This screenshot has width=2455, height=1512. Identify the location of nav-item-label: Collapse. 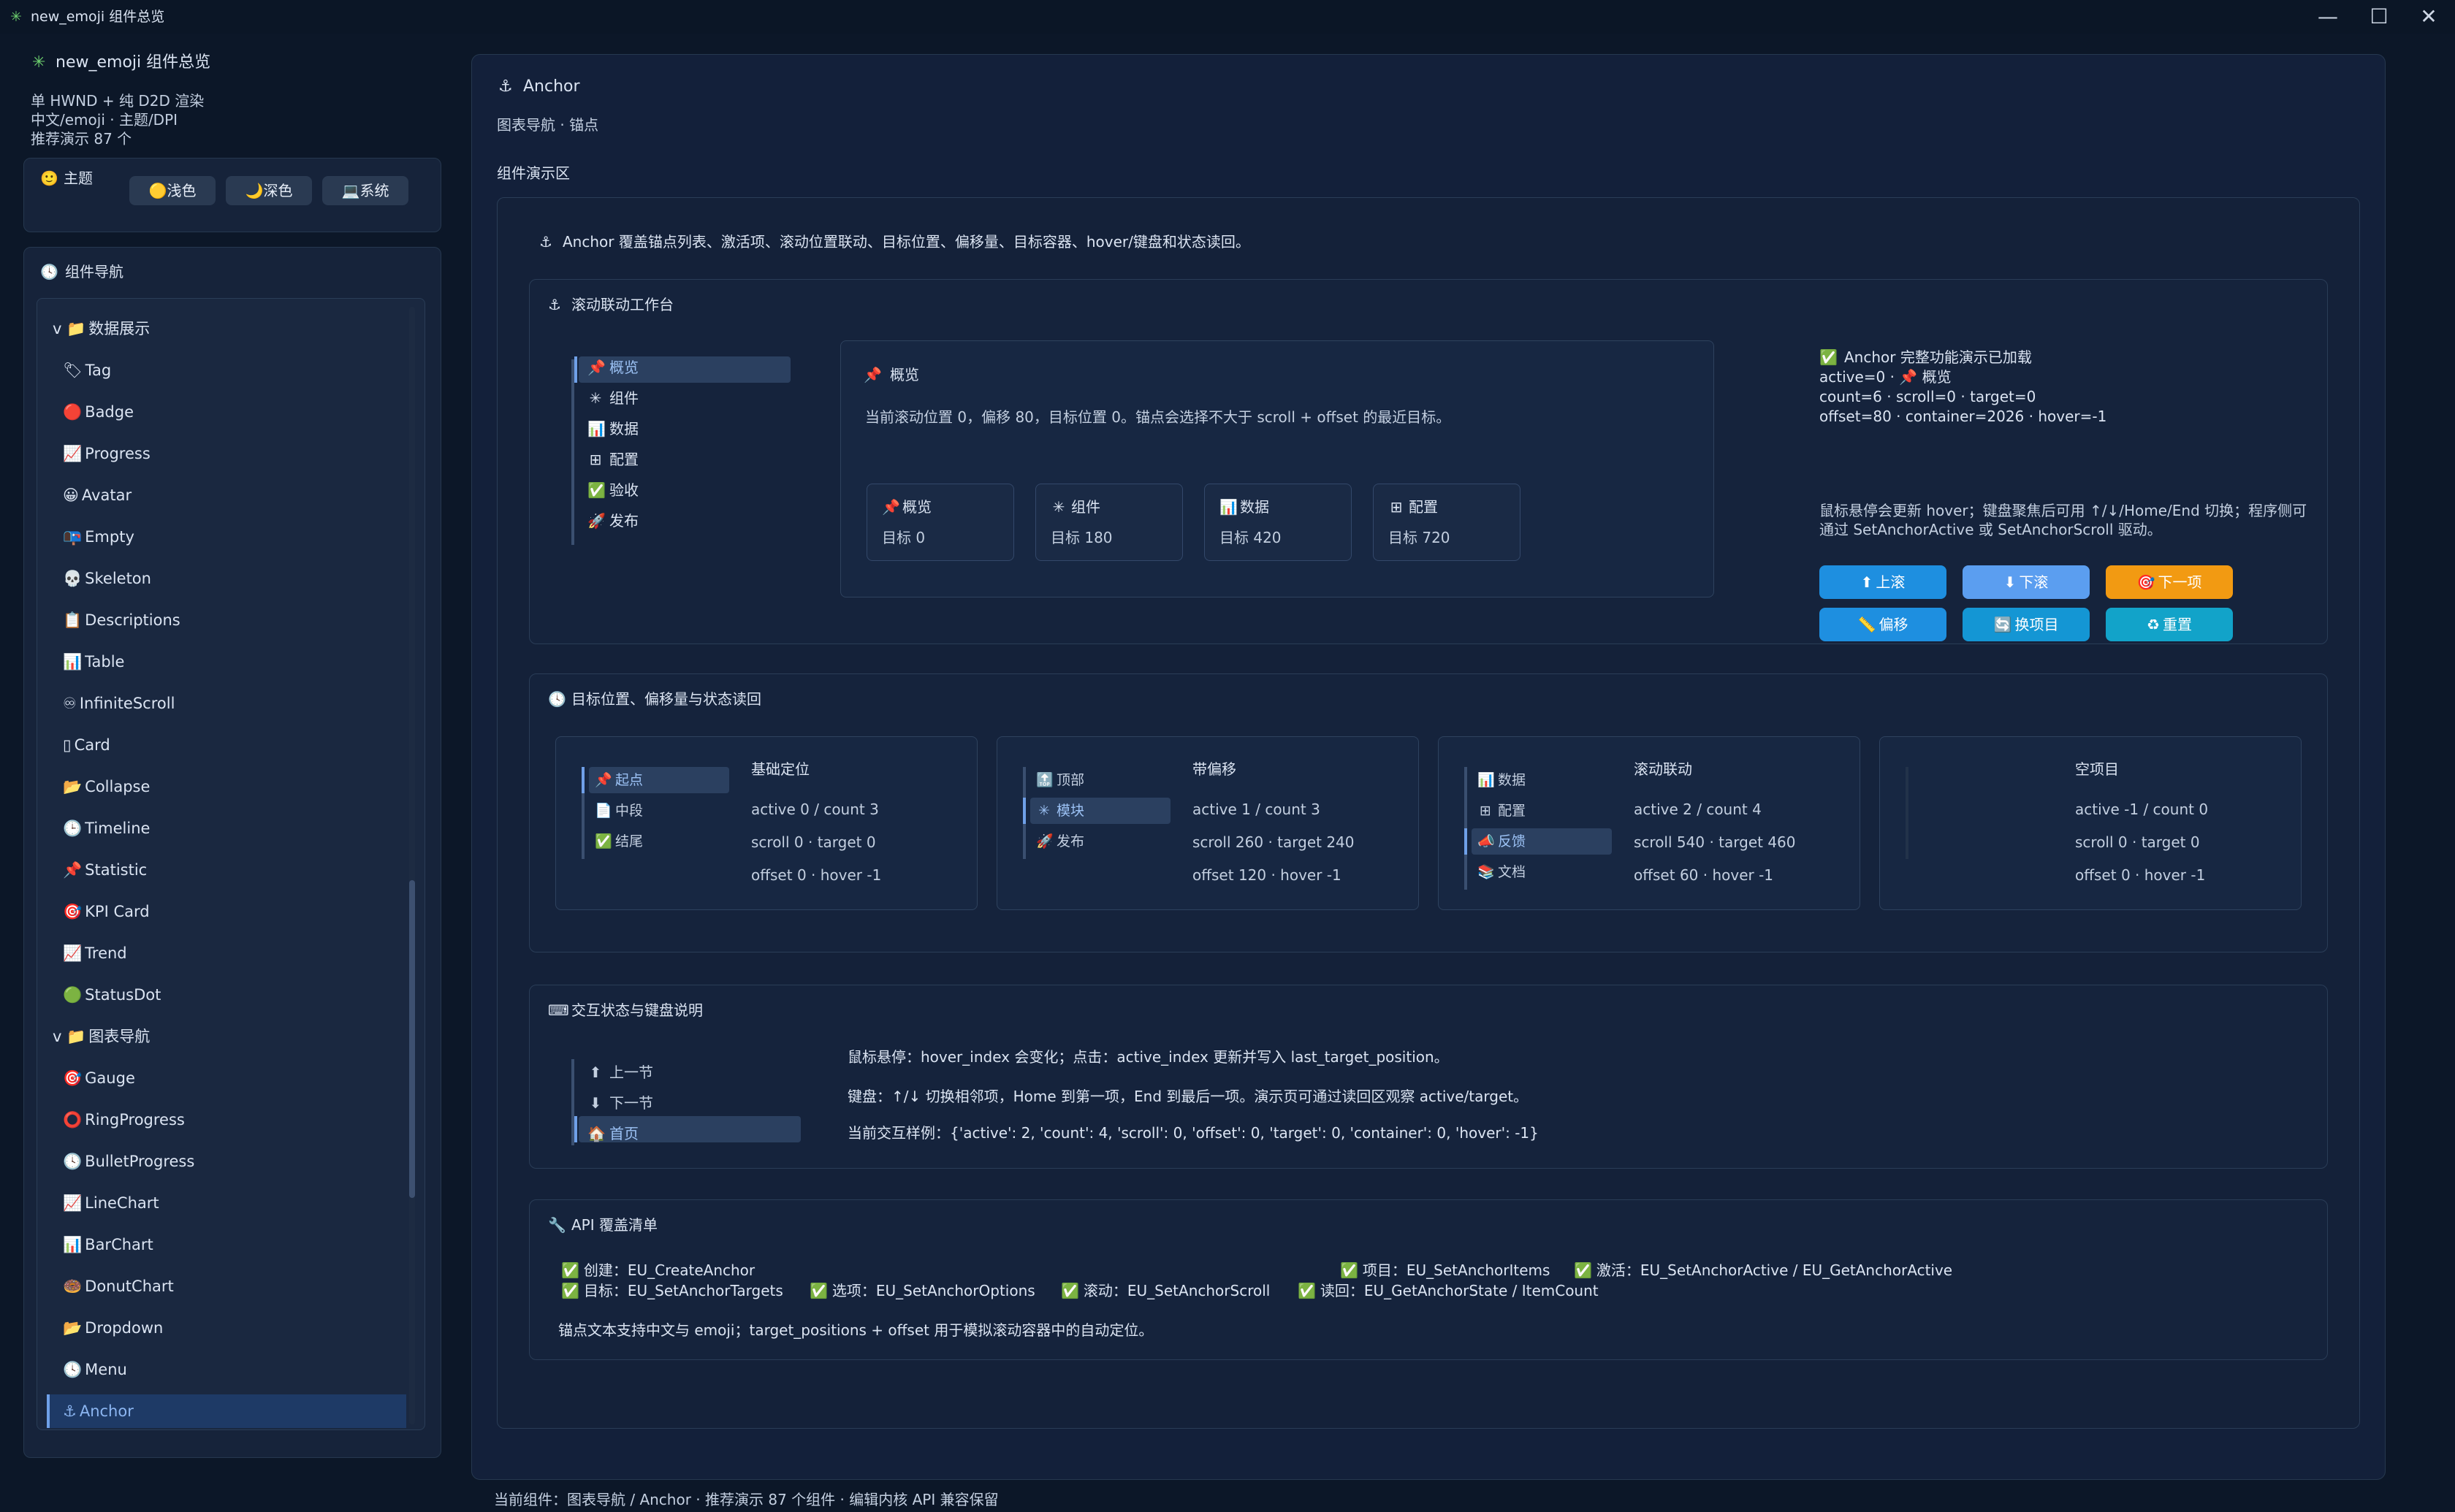
(118, 786).